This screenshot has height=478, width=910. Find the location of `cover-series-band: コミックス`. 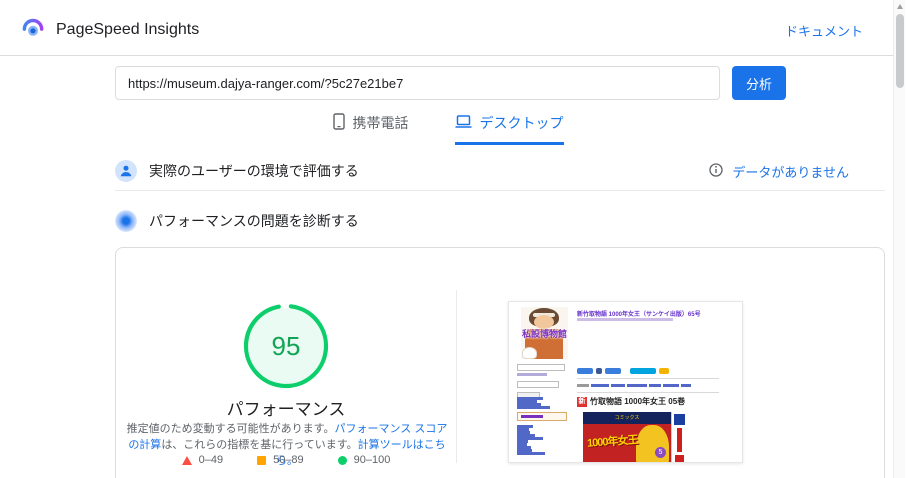

cover-series-band: コミックス is located at coordinates (627, 418).